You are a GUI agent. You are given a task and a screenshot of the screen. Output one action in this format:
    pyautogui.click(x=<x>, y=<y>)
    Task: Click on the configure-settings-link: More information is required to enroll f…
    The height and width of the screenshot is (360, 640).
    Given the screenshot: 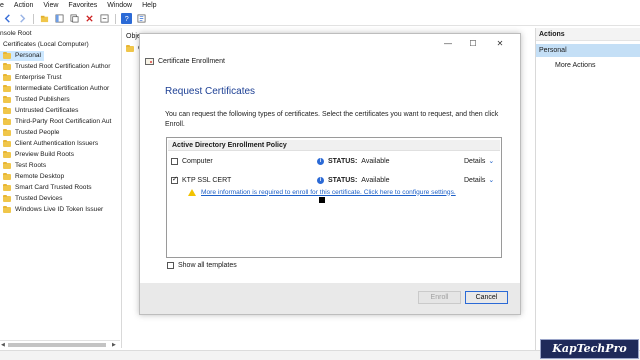 What is the action you would take?
    pyautogui.click(x=328, y=192)
    